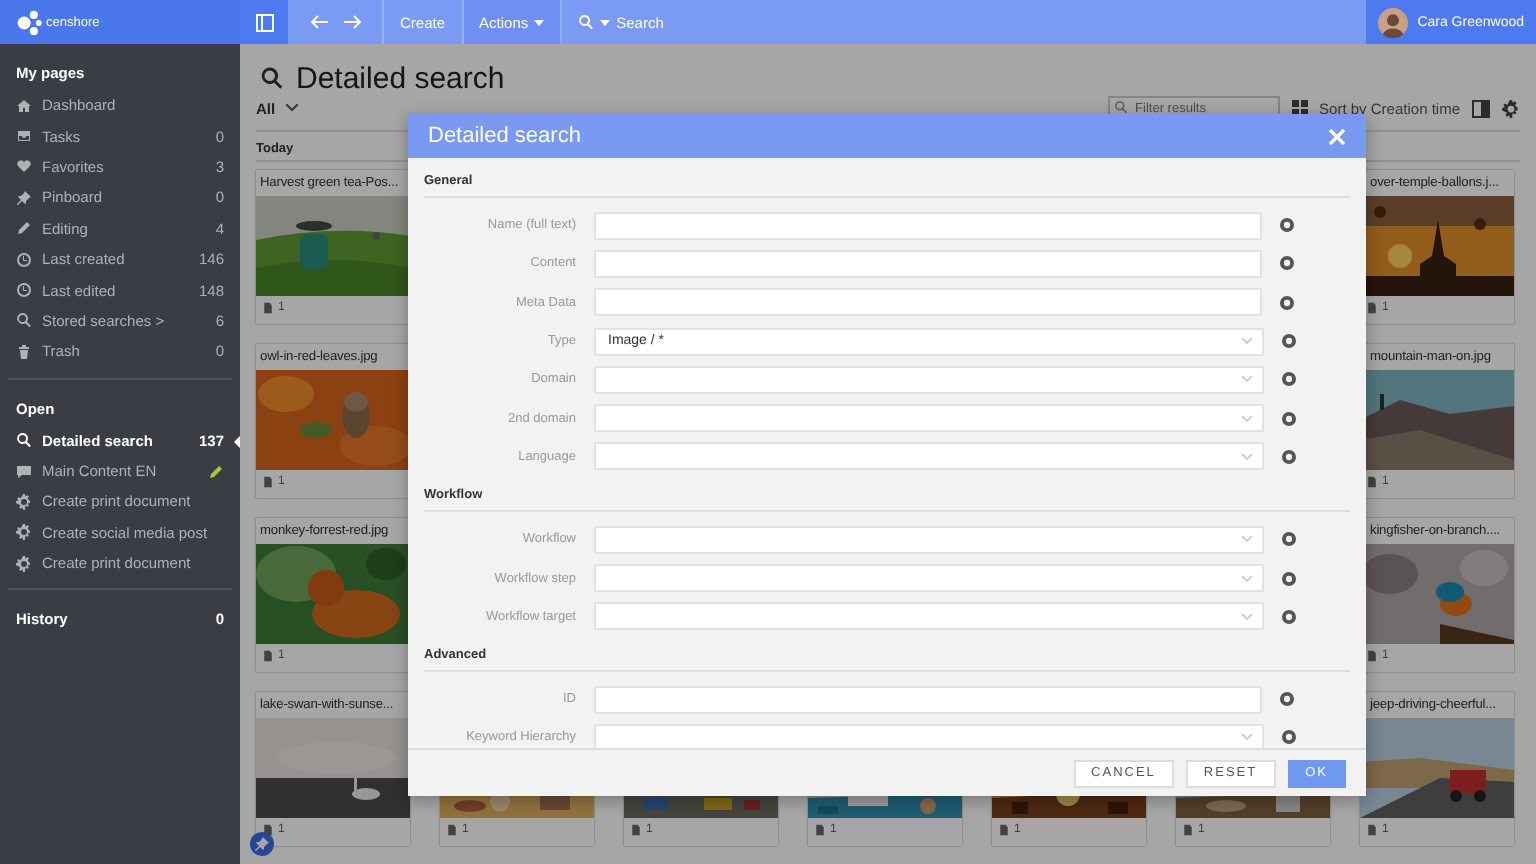 The width and height of the screenshot is (1536, 864). I want to click on close-icon, so click(1337, 136).